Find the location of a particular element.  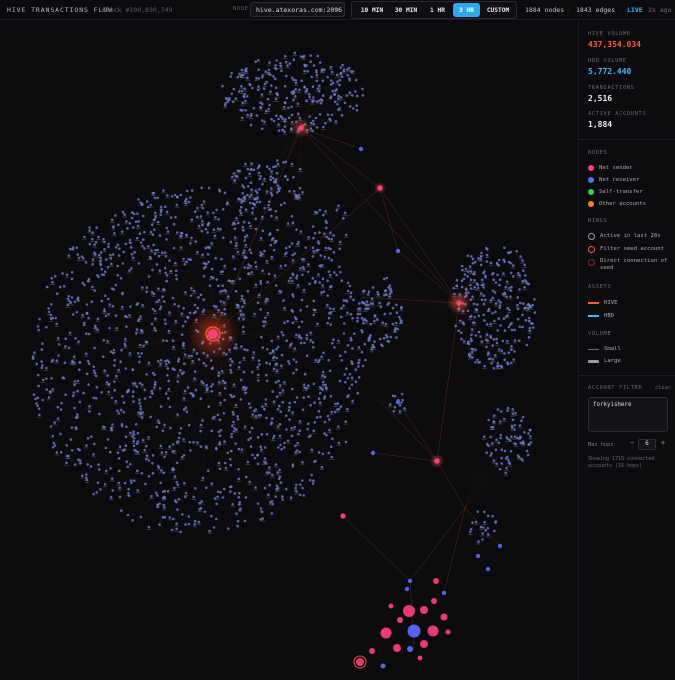

account-filter-input is located at coordinates (628, 414).